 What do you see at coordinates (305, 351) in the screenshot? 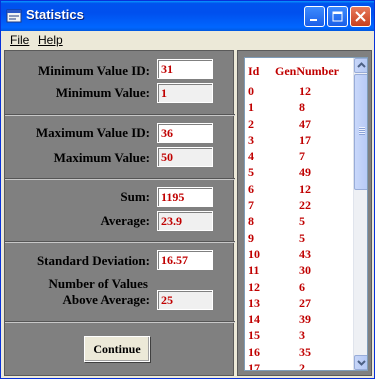
I see `list-item-gennumber: 35` at bounding box center [305, 351].